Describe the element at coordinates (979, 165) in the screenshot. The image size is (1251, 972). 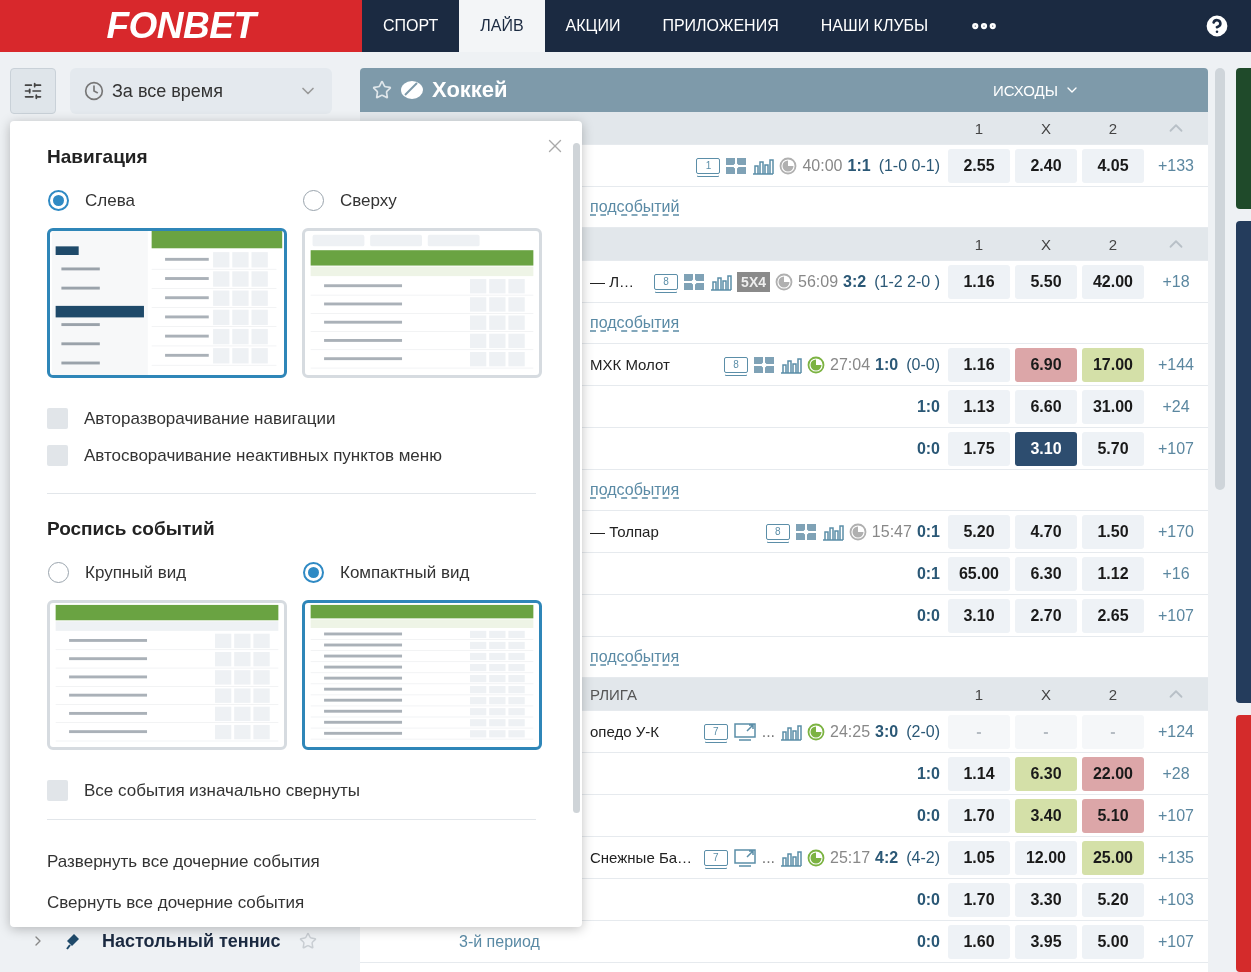
I see `odds-button: 2.55` at that location.